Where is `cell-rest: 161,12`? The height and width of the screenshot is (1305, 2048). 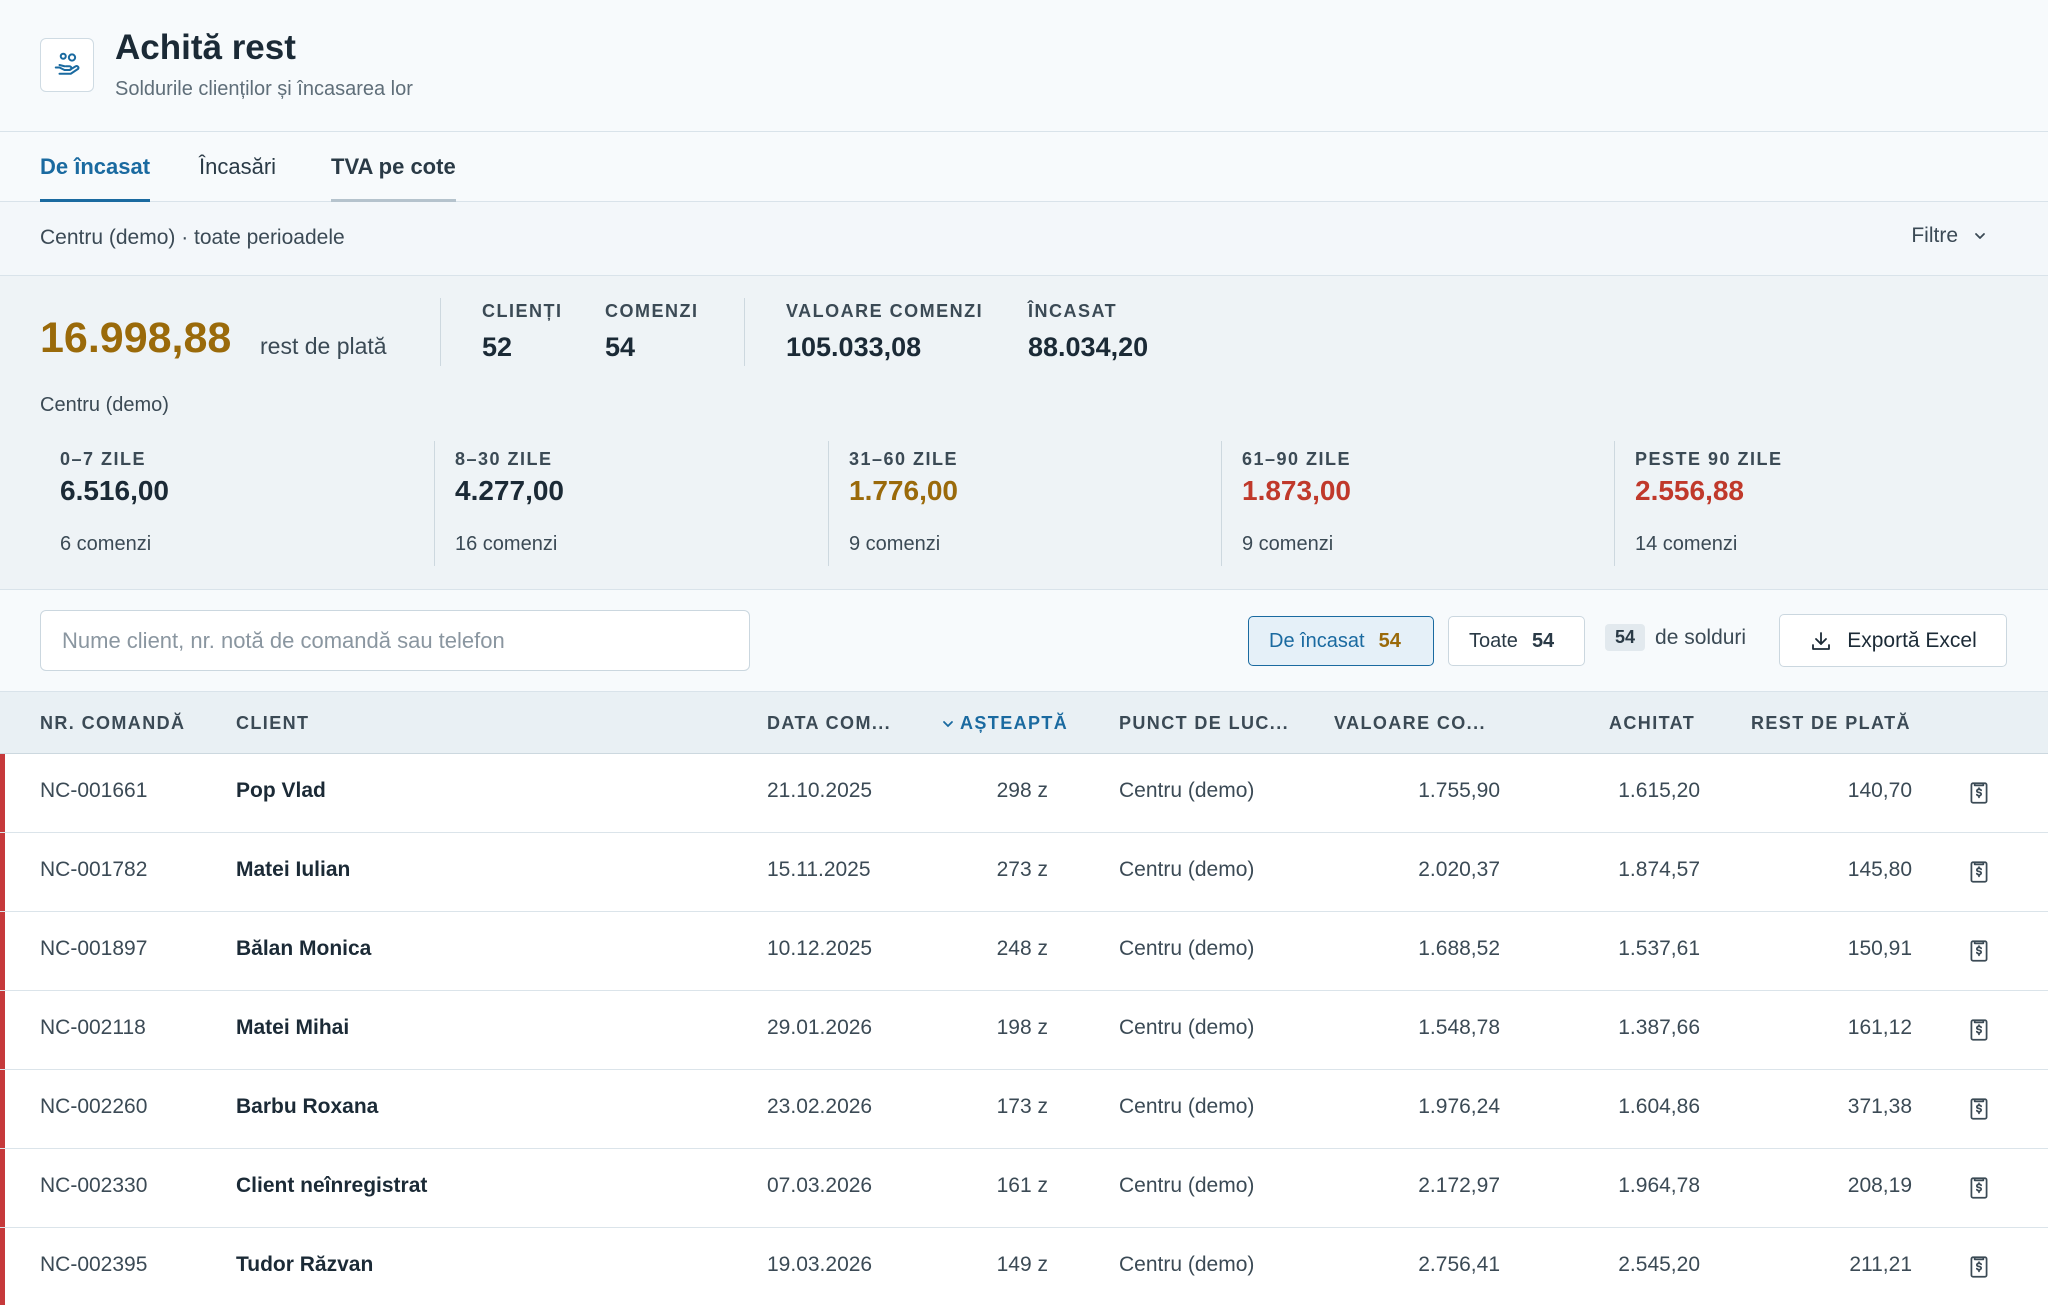 cell-rest: 161,12 is located at coordinates (1879, 1027).